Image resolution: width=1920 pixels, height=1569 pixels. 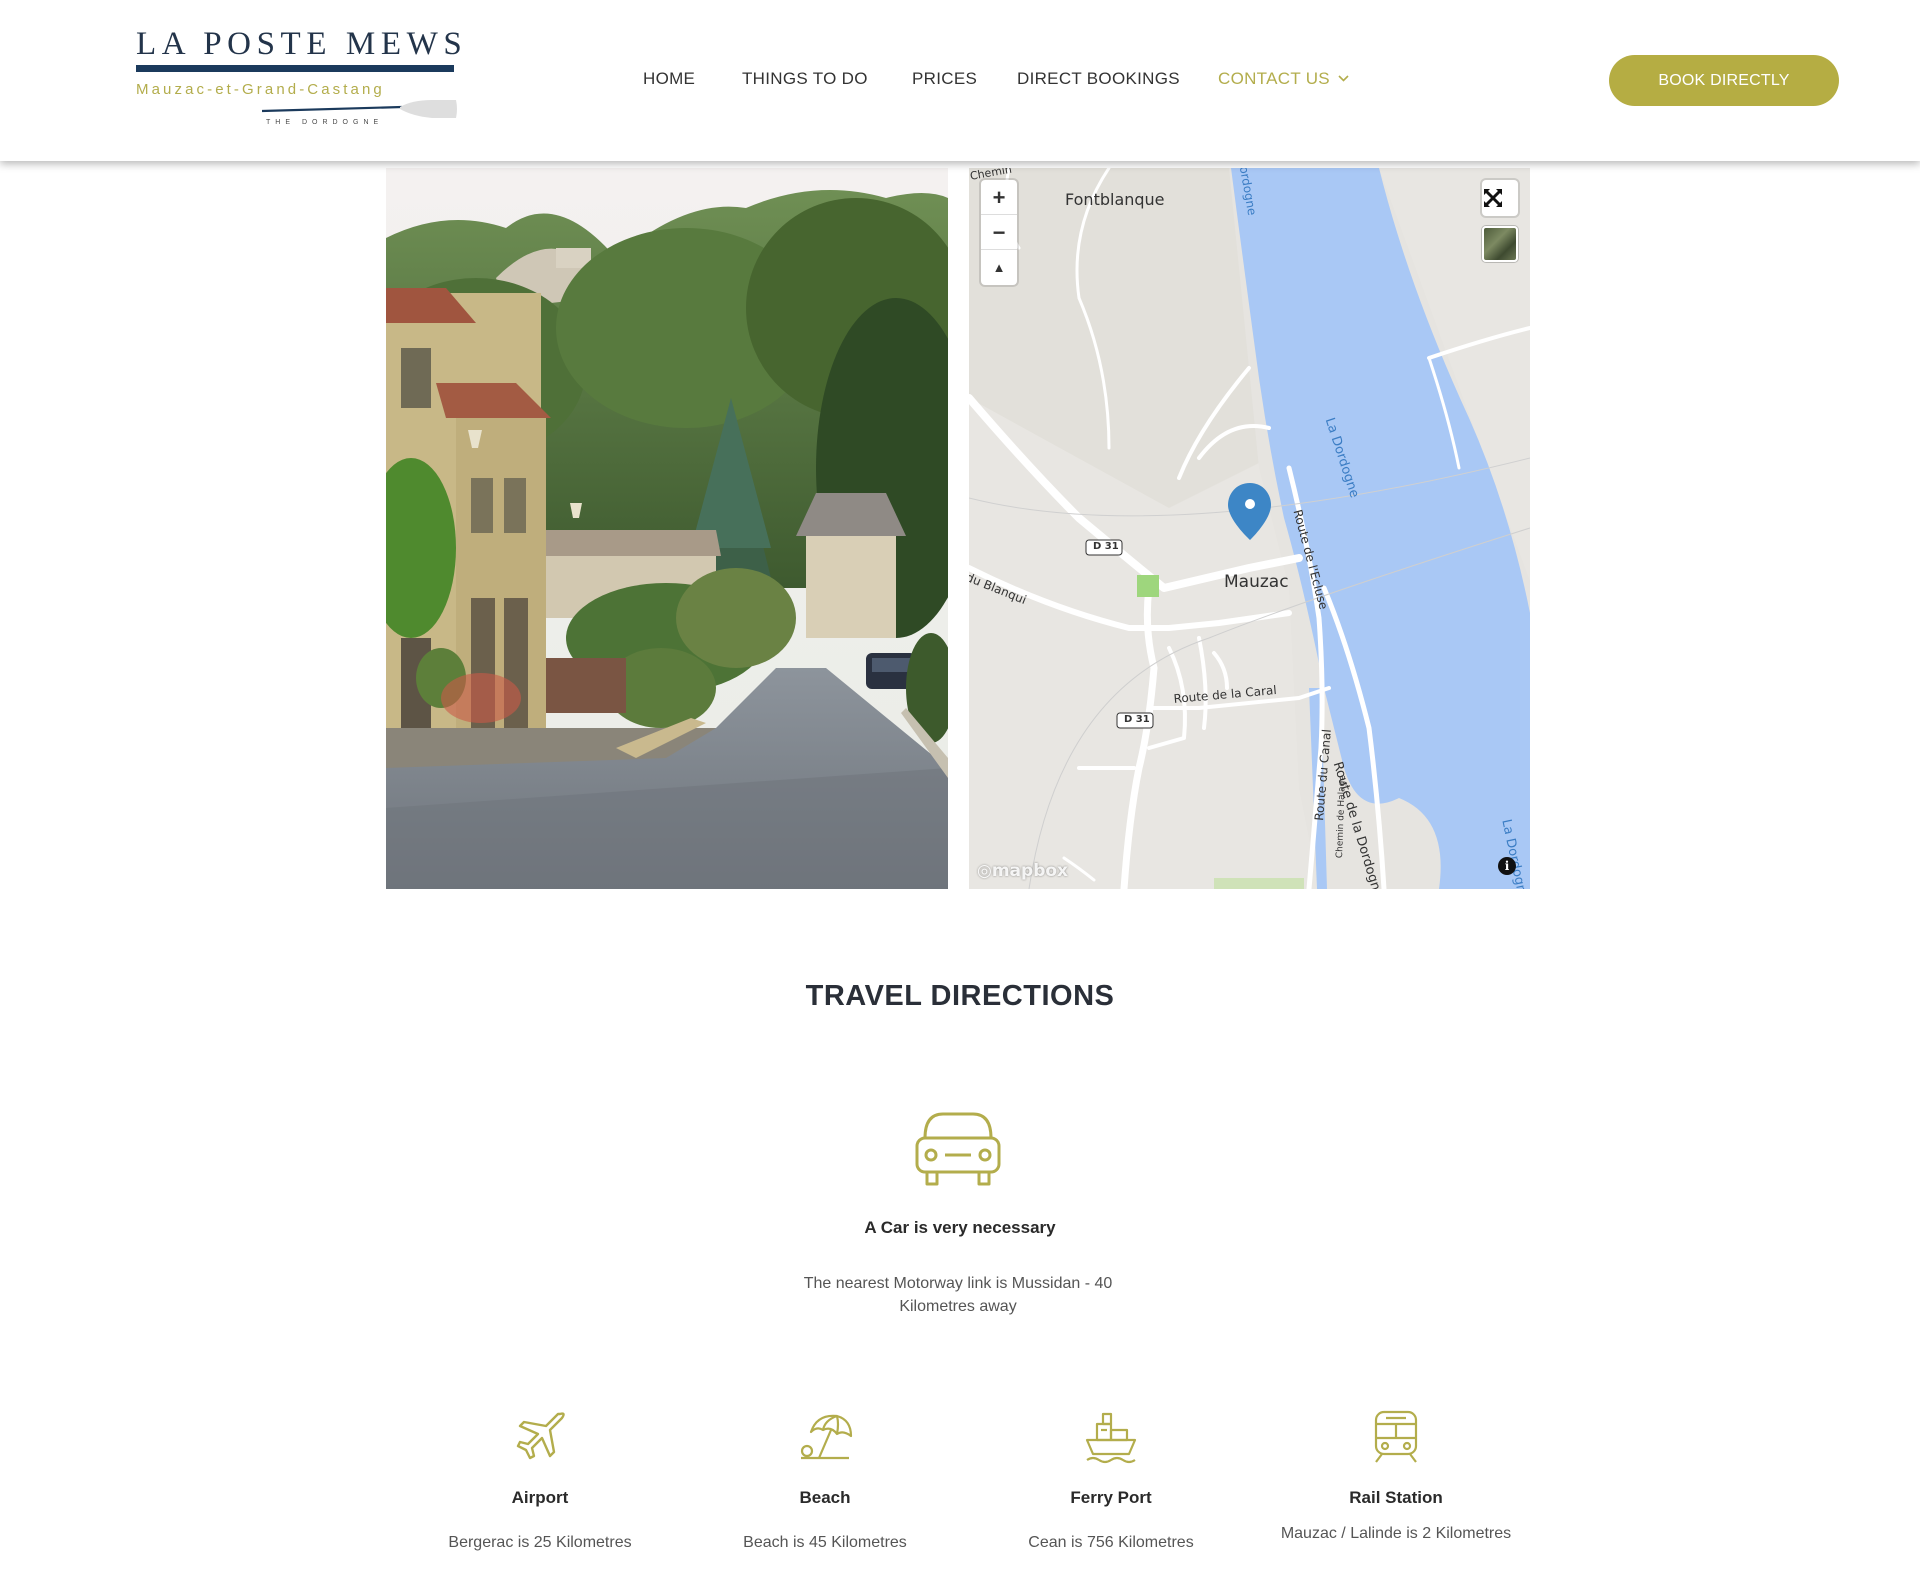 What do you see at coordinates (1500, 244) in the screenshot?
I see `satellite-toggle-button` at bounding box center [1500, 244].